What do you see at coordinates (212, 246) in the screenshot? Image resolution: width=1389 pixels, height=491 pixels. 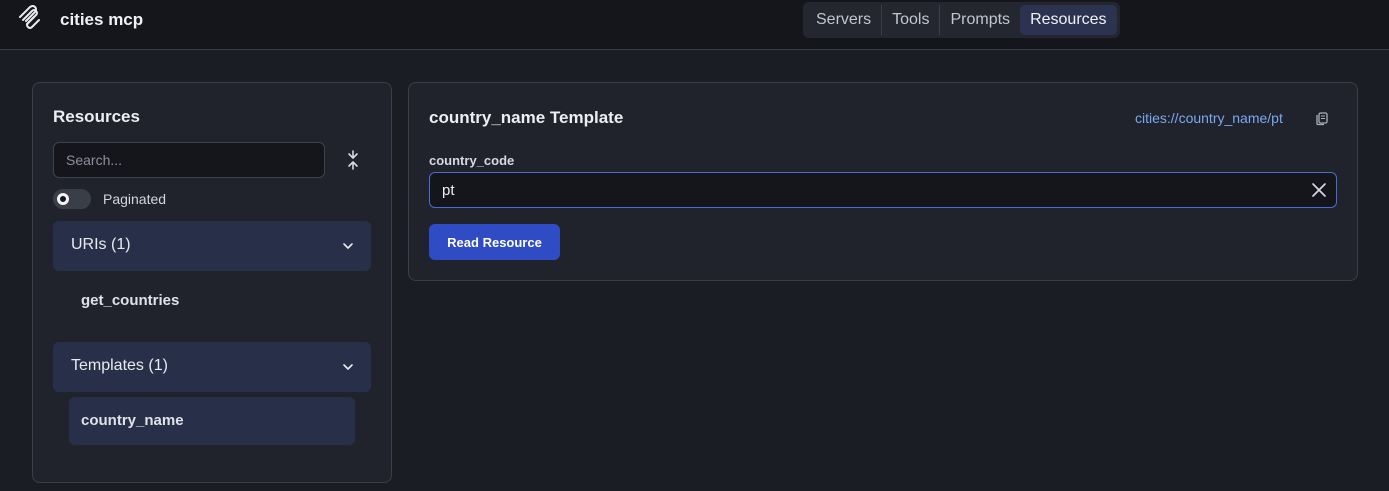 I see `section-uris: URIs (1)` at bounding box center [212, 246].